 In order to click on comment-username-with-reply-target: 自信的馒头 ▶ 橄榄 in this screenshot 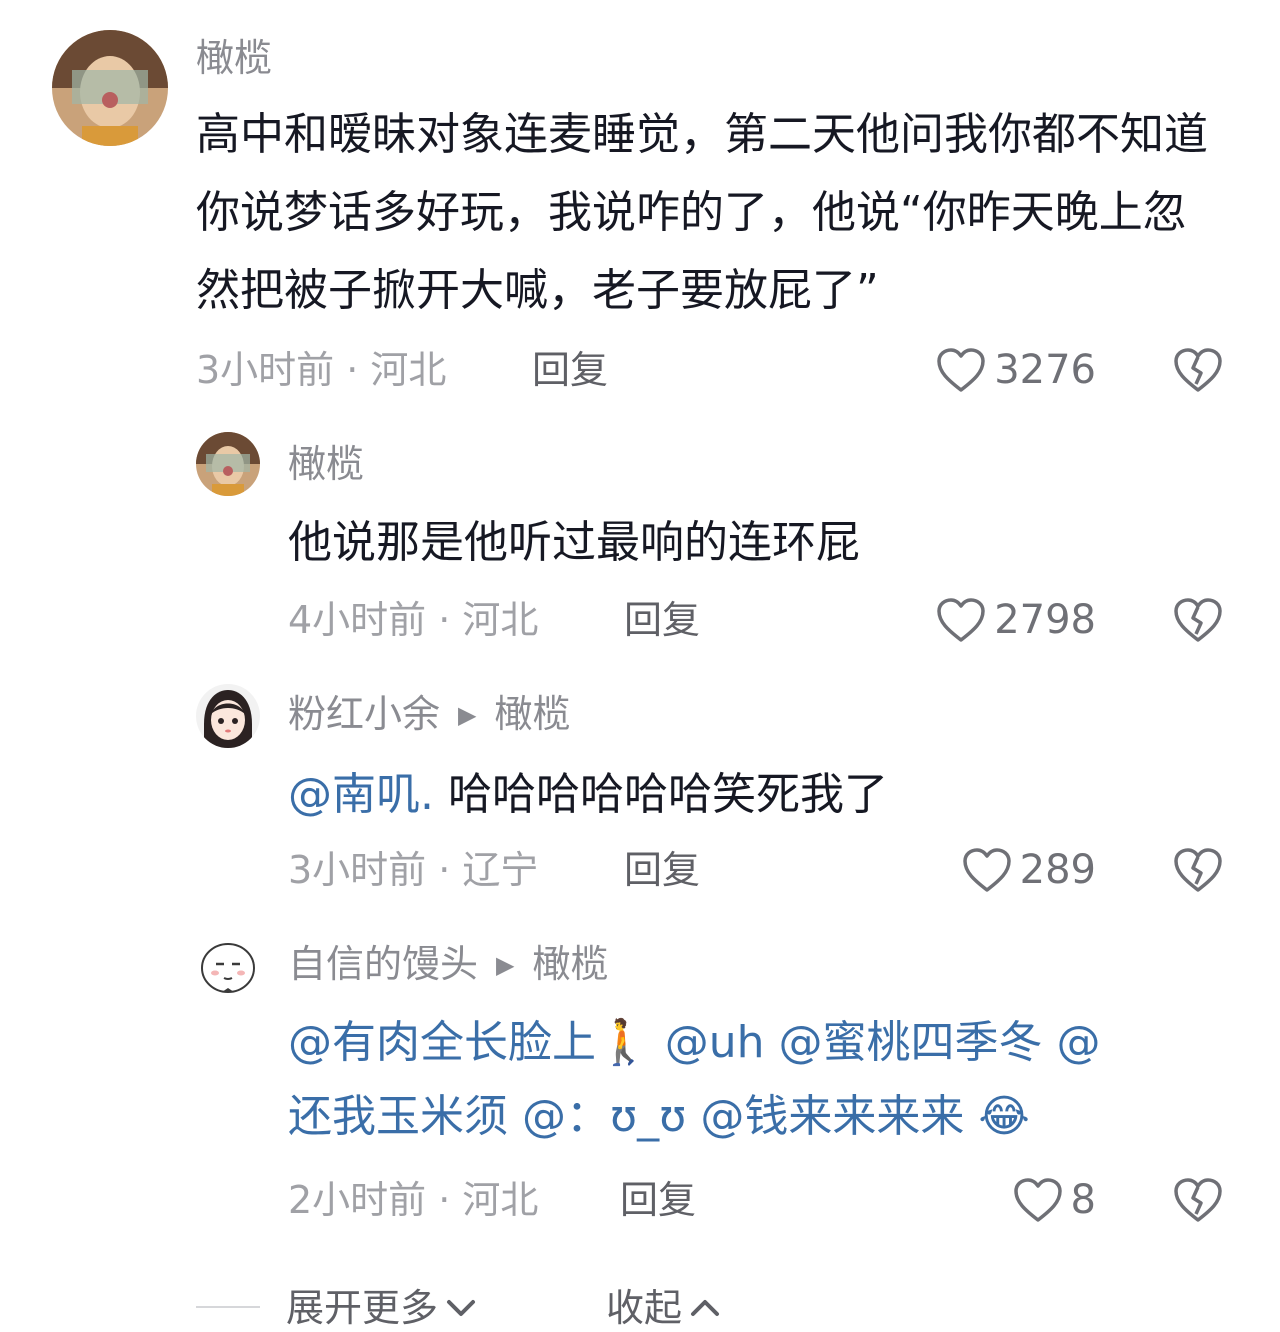, I will do `click(448, 964)`.